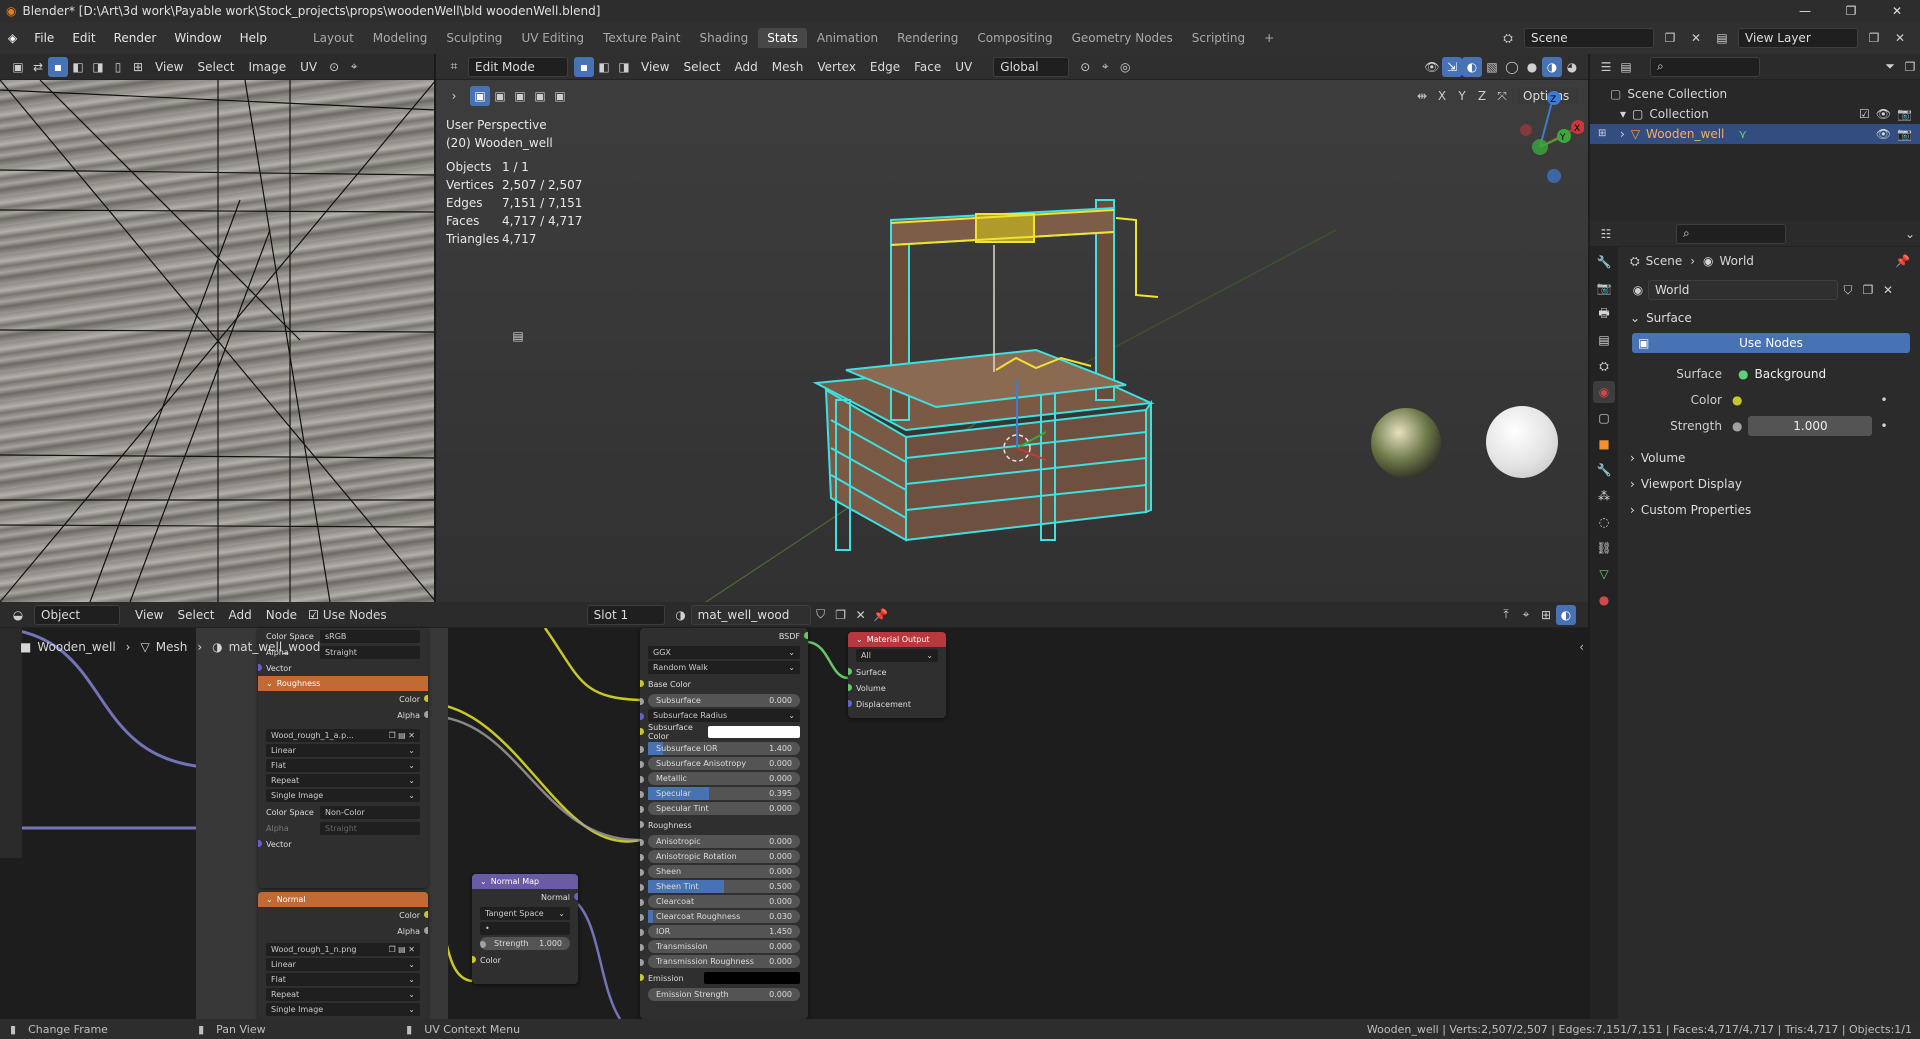 This screenshot has height=1039, width=1920. What do you see at coordinates (720, 931) in the screenshot?
I see `bsdf-value-field: IOR 1.450` at bounding box center [720, 931].